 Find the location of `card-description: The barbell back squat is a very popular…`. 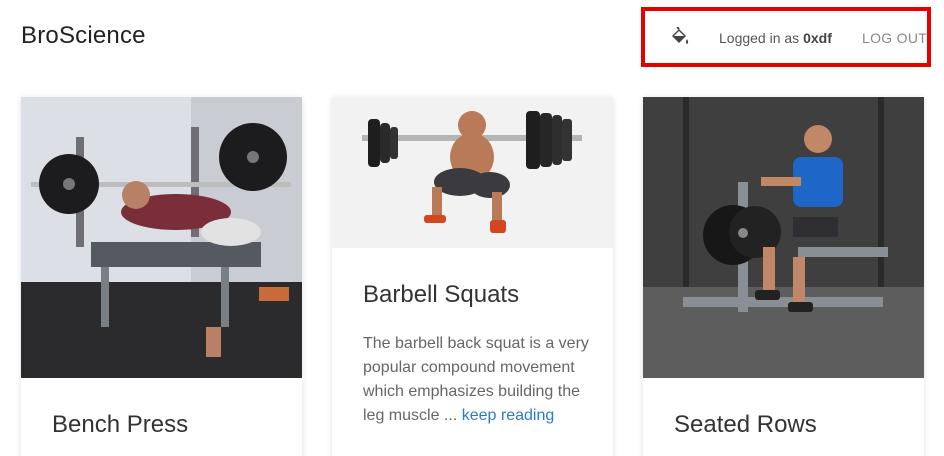

card-description: The barbell back squat is a very popular… is located at coordinates (476, 380).